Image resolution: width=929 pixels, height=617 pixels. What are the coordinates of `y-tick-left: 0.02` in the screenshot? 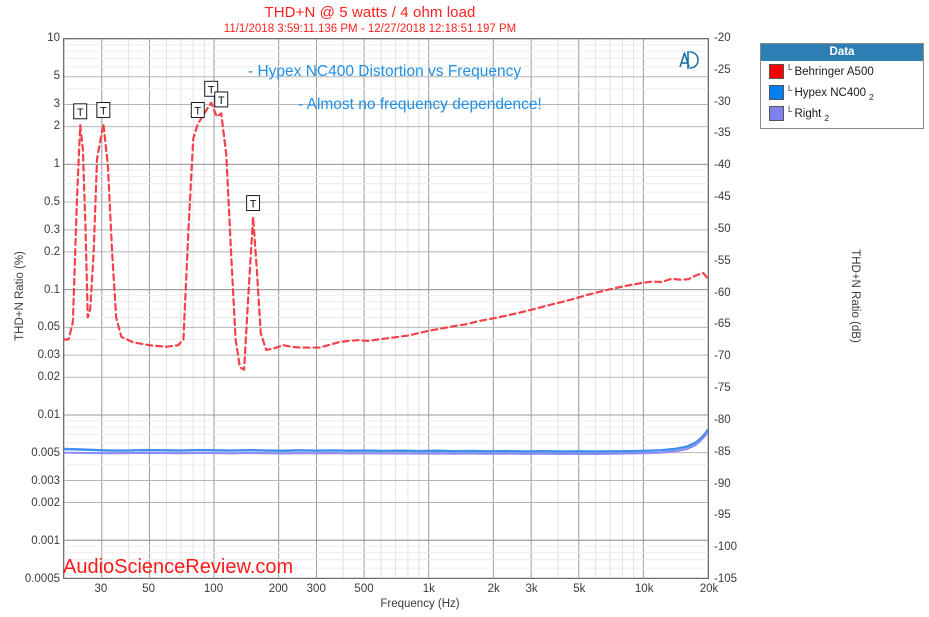 It's located at (48, 377).